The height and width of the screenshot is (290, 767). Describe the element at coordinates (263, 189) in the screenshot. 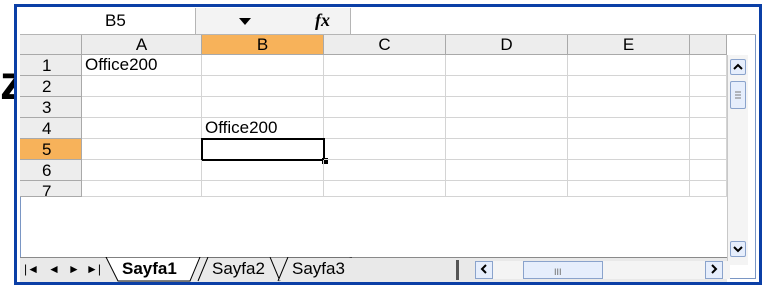

I see `cell-b7` at that location.